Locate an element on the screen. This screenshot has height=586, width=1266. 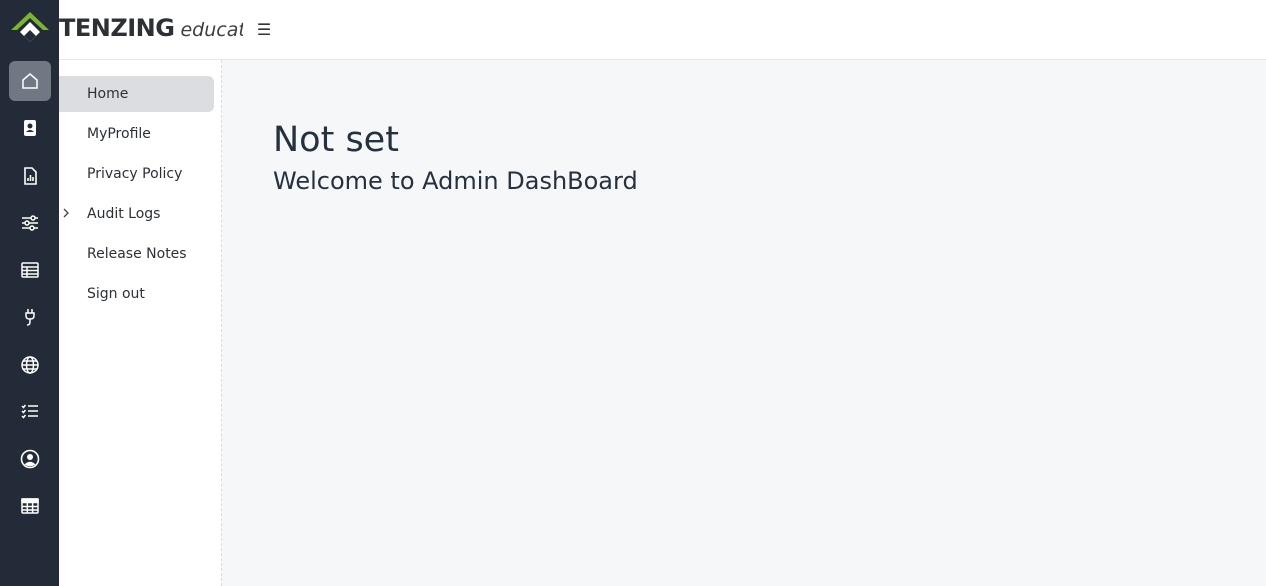
page-title: Not set is located at coordinates (336, 140).